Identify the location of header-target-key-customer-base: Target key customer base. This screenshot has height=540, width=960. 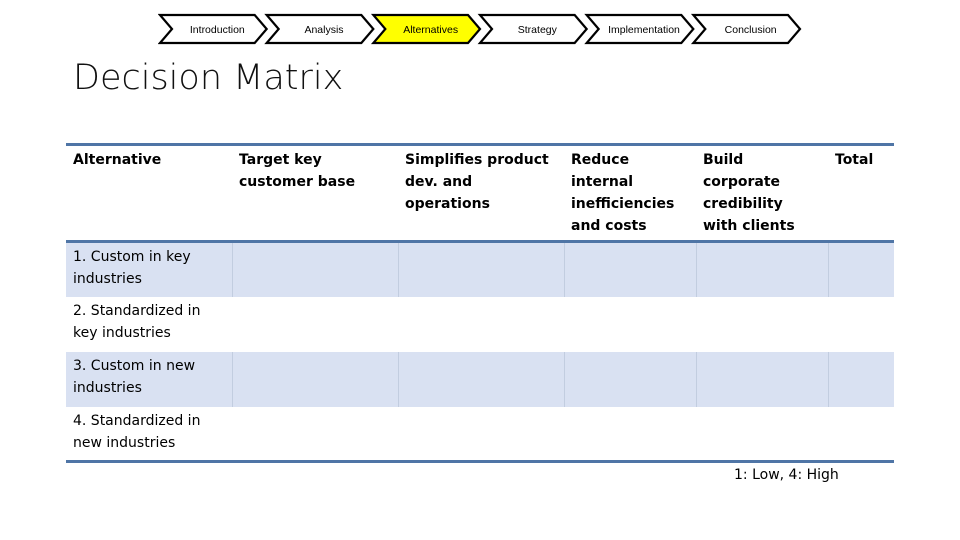
(297, 171).